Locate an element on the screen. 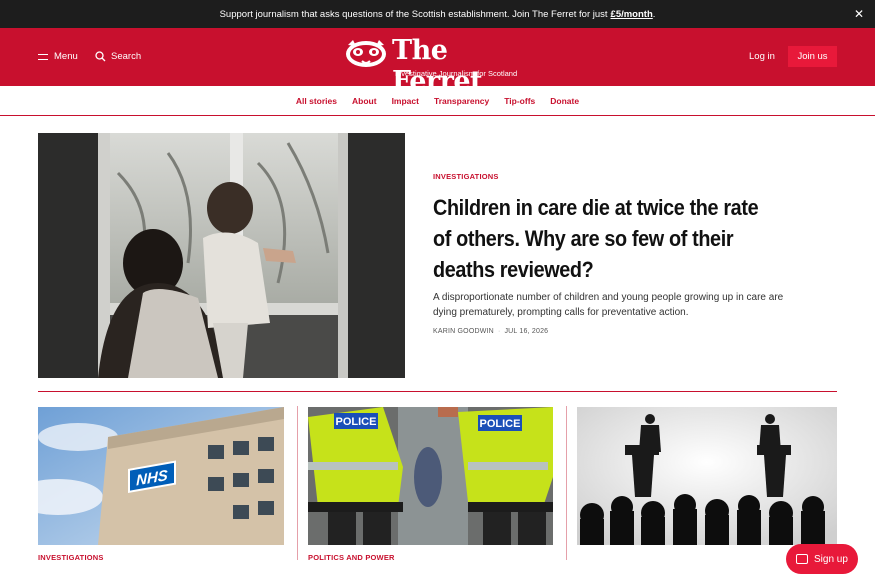 This screenshot has height=574, width=875. signup-button: Sign up is located at coordinates (822, 559).